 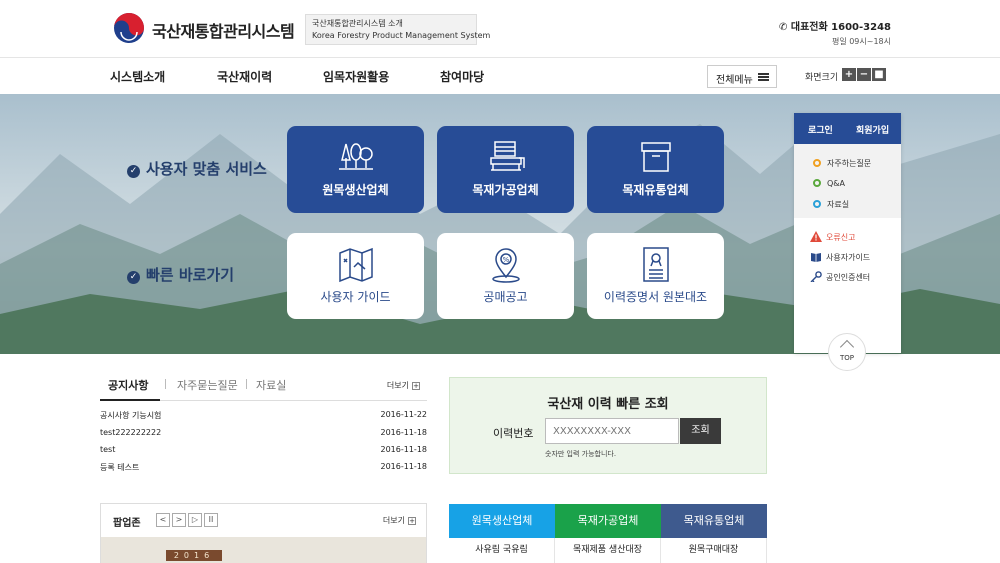 What do you see at coordinates (820, 129) in the screenshot?
I see `login-link: 로그인` at bounding box center [820, 129].